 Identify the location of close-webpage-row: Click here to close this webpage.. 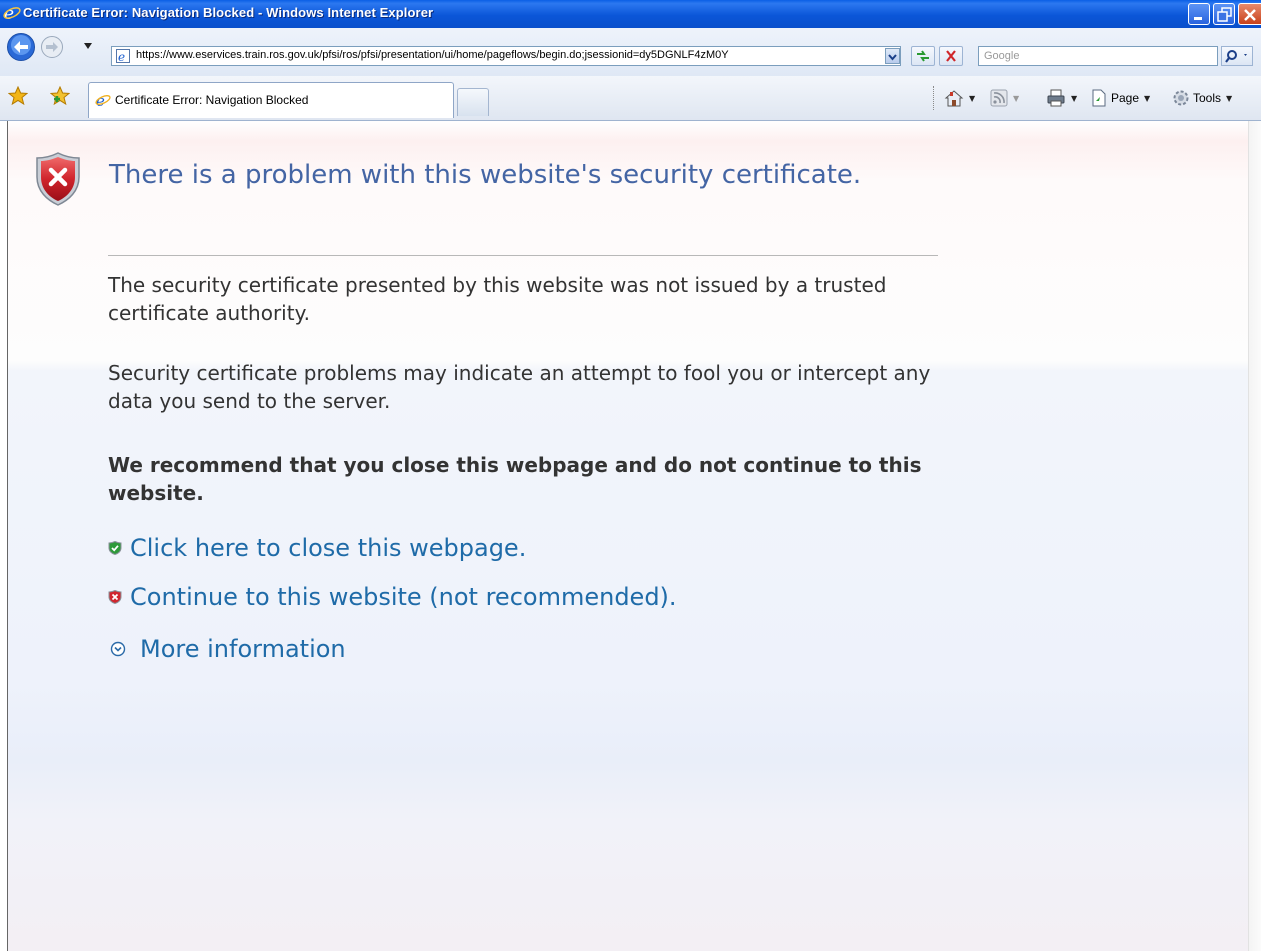
(317, 548).